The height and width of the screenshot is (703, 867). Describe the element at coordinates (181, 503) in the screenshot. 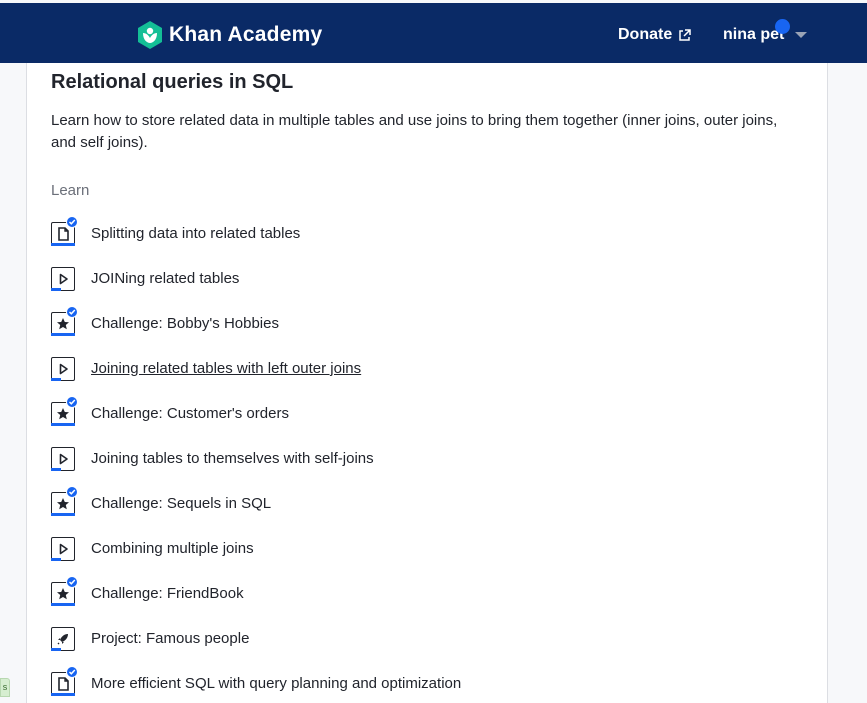

I see `lesson-item-label: Challenge: Sequels in SQL` at that location.